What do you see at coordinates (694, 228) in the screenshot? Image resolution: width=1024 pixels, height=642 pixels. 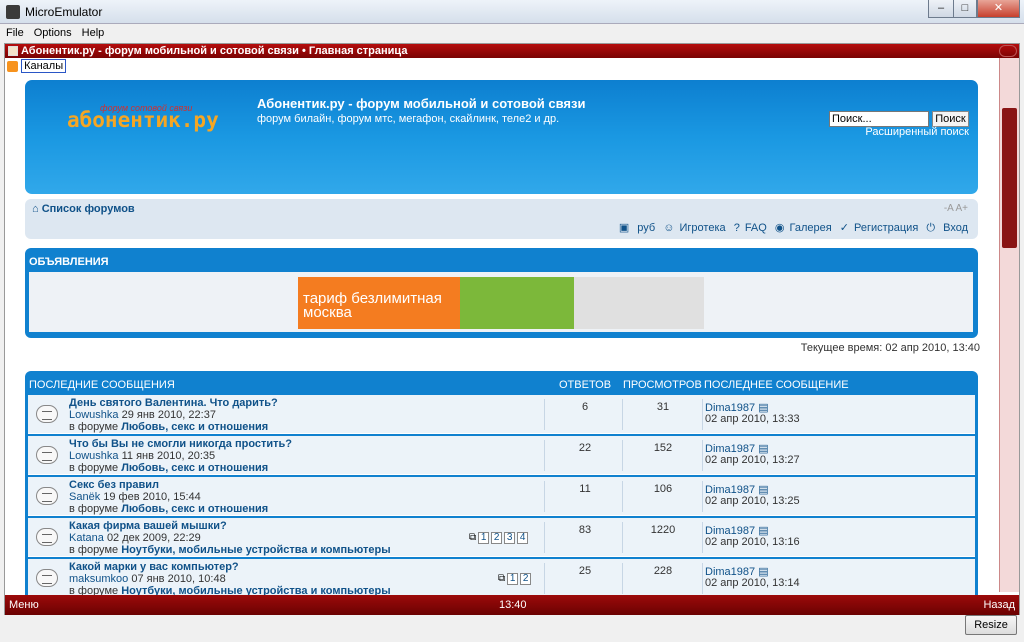 I see `nav-link-games: ☺ Игротека` at bounding box center [694, 228].